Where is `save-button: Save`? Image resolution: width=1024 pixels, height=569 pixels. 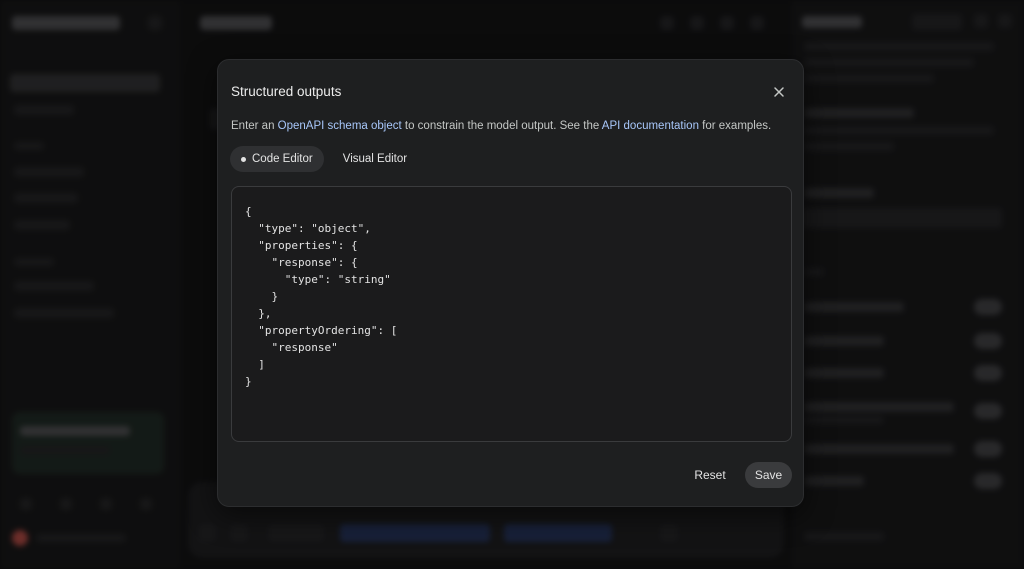
save-button: Save is located at coordinates (768, 475).